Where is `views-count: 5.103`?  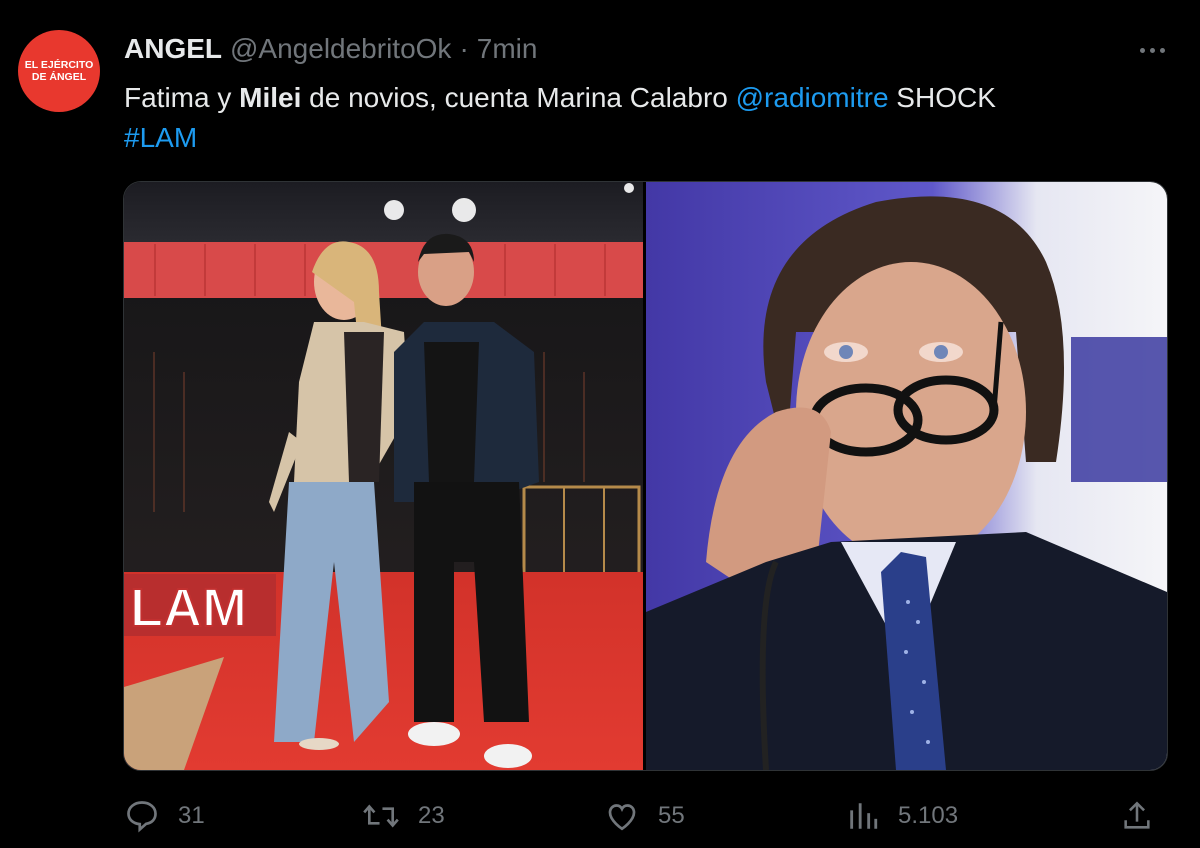 views-count: 5.103 is located at coordinates (928, 815).